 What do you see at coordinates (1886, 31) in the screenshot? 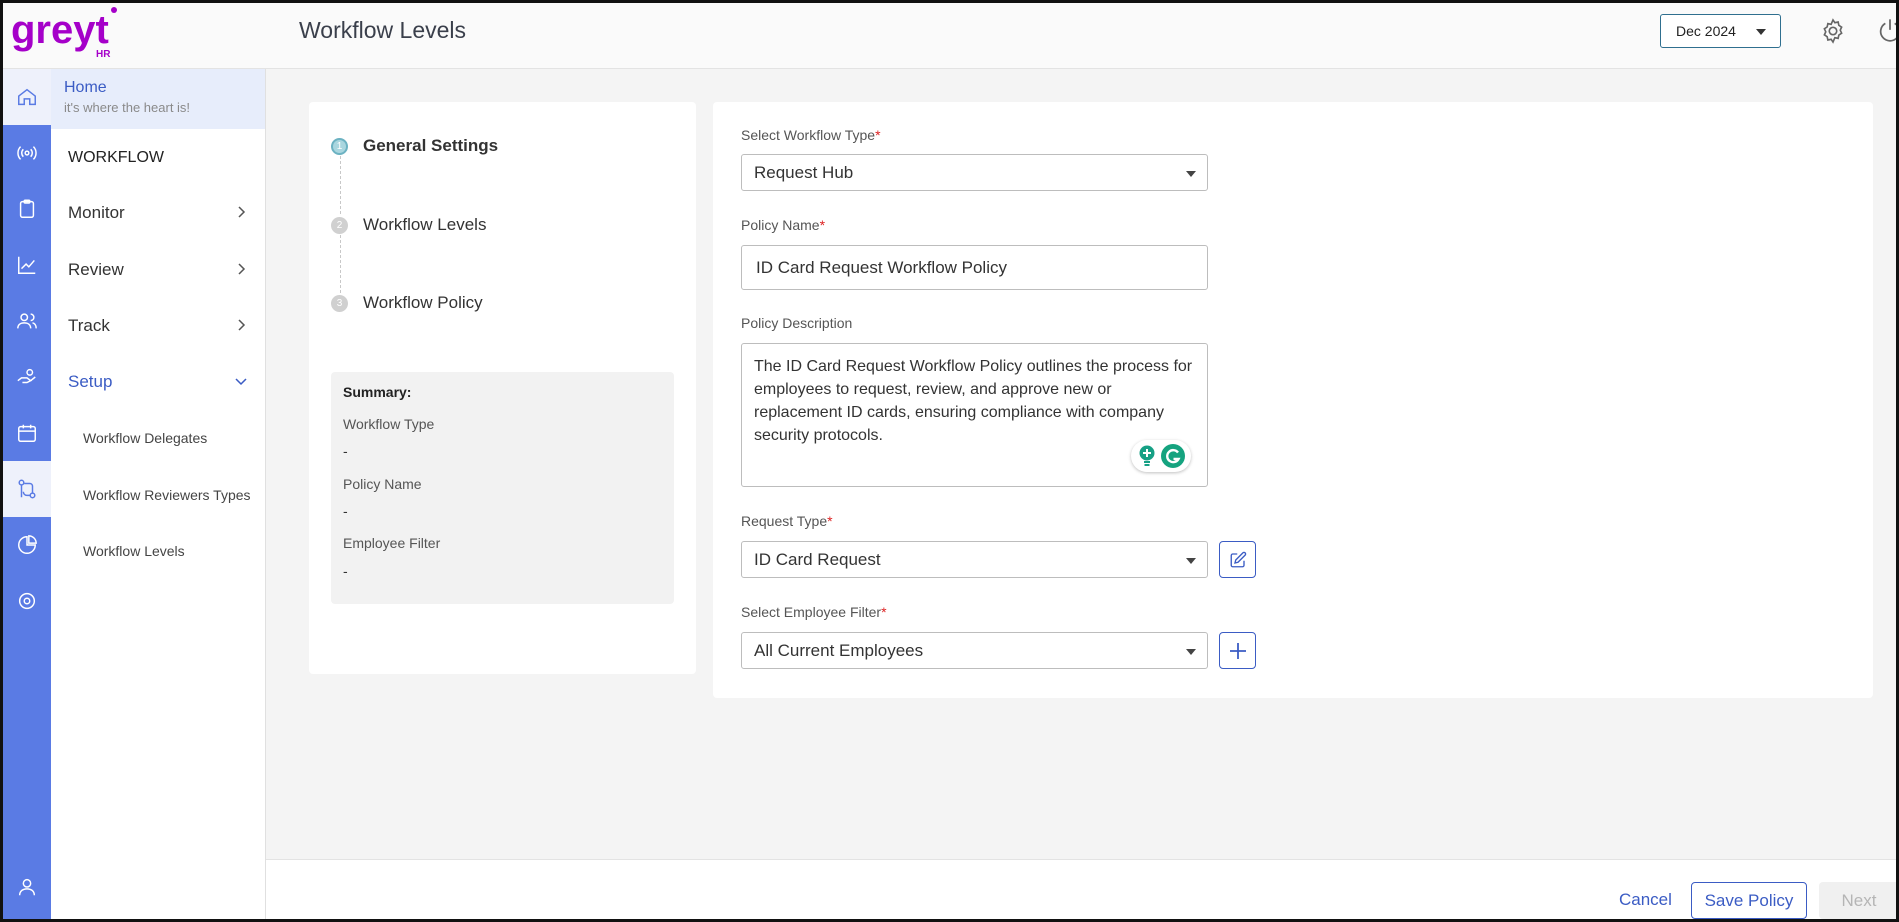
I see `power-icon` at bounding box center [1886, 31].